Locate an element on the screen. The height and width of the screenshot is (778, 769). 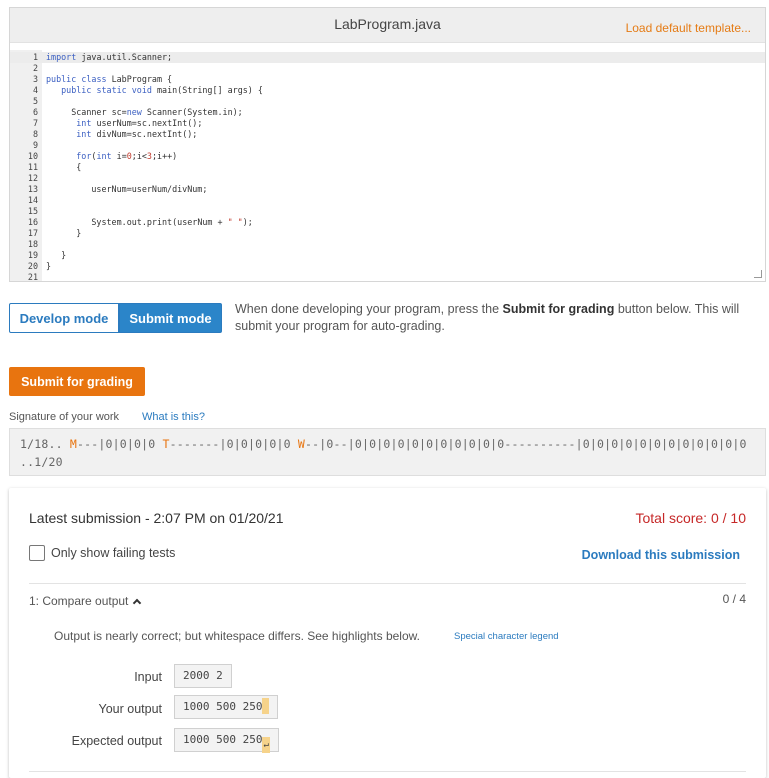
only-failing-toggle: Only show failing tests is located at coordinates (102, 553).